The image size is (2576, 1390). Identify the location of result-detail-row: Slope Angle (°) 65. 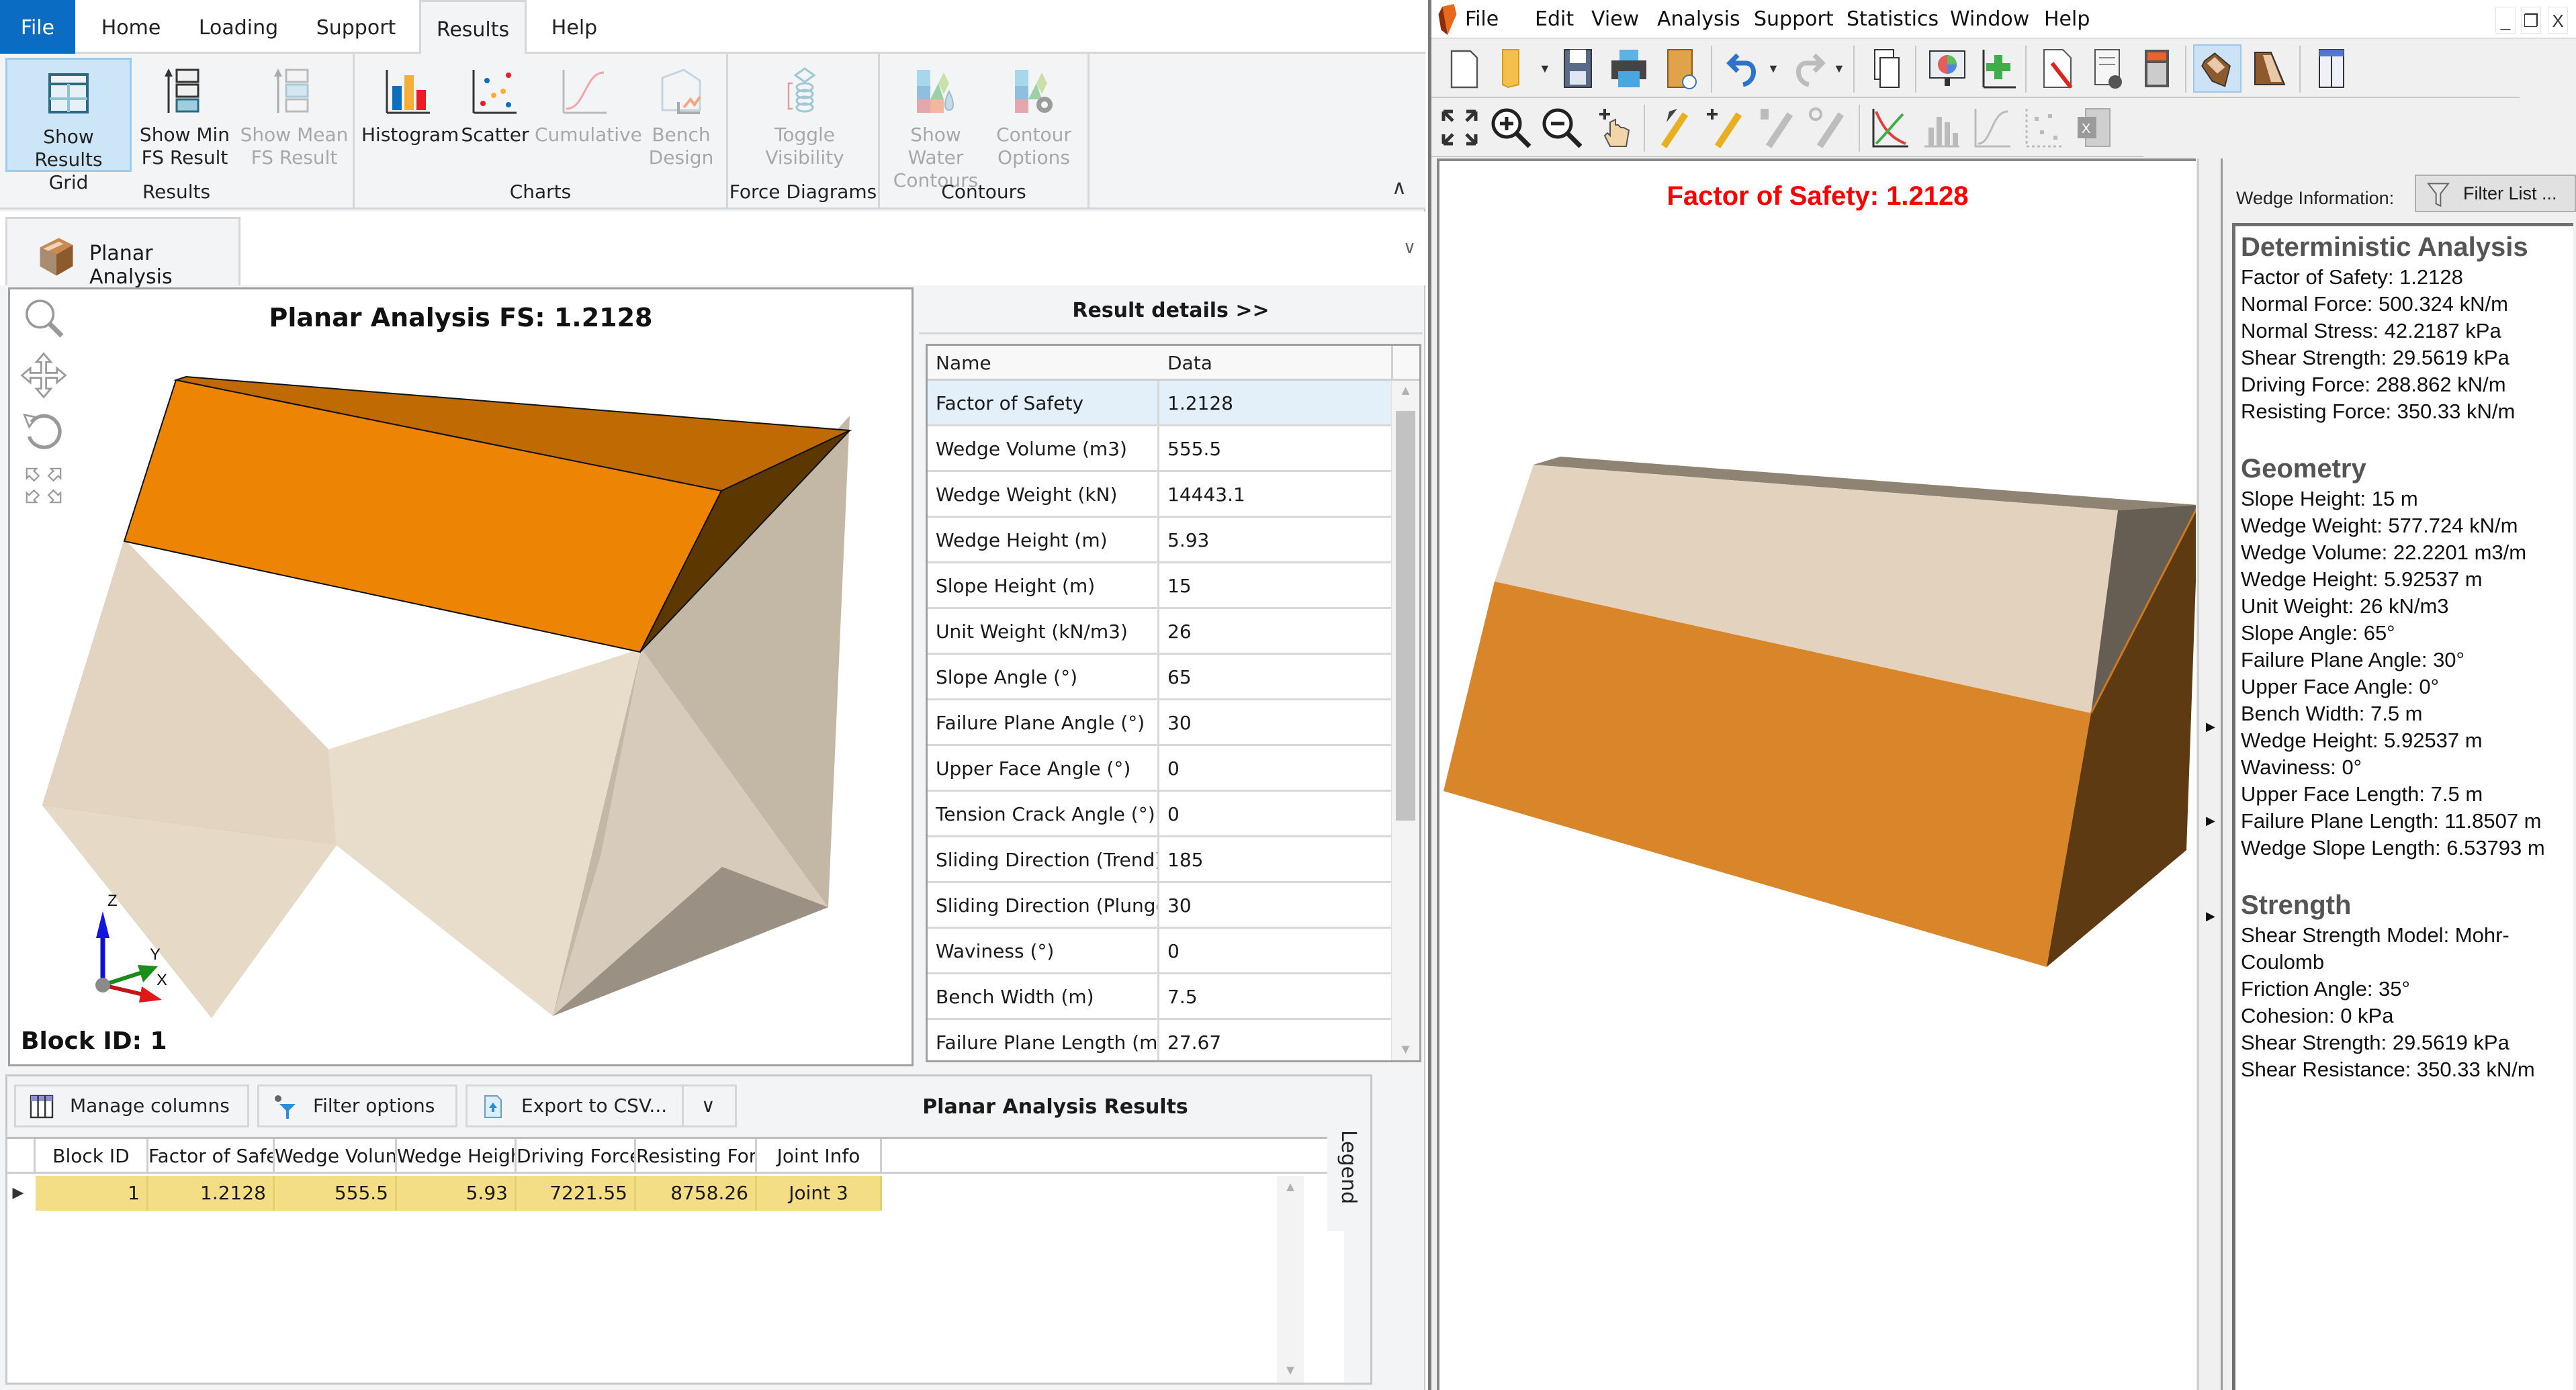
(1160, 677).